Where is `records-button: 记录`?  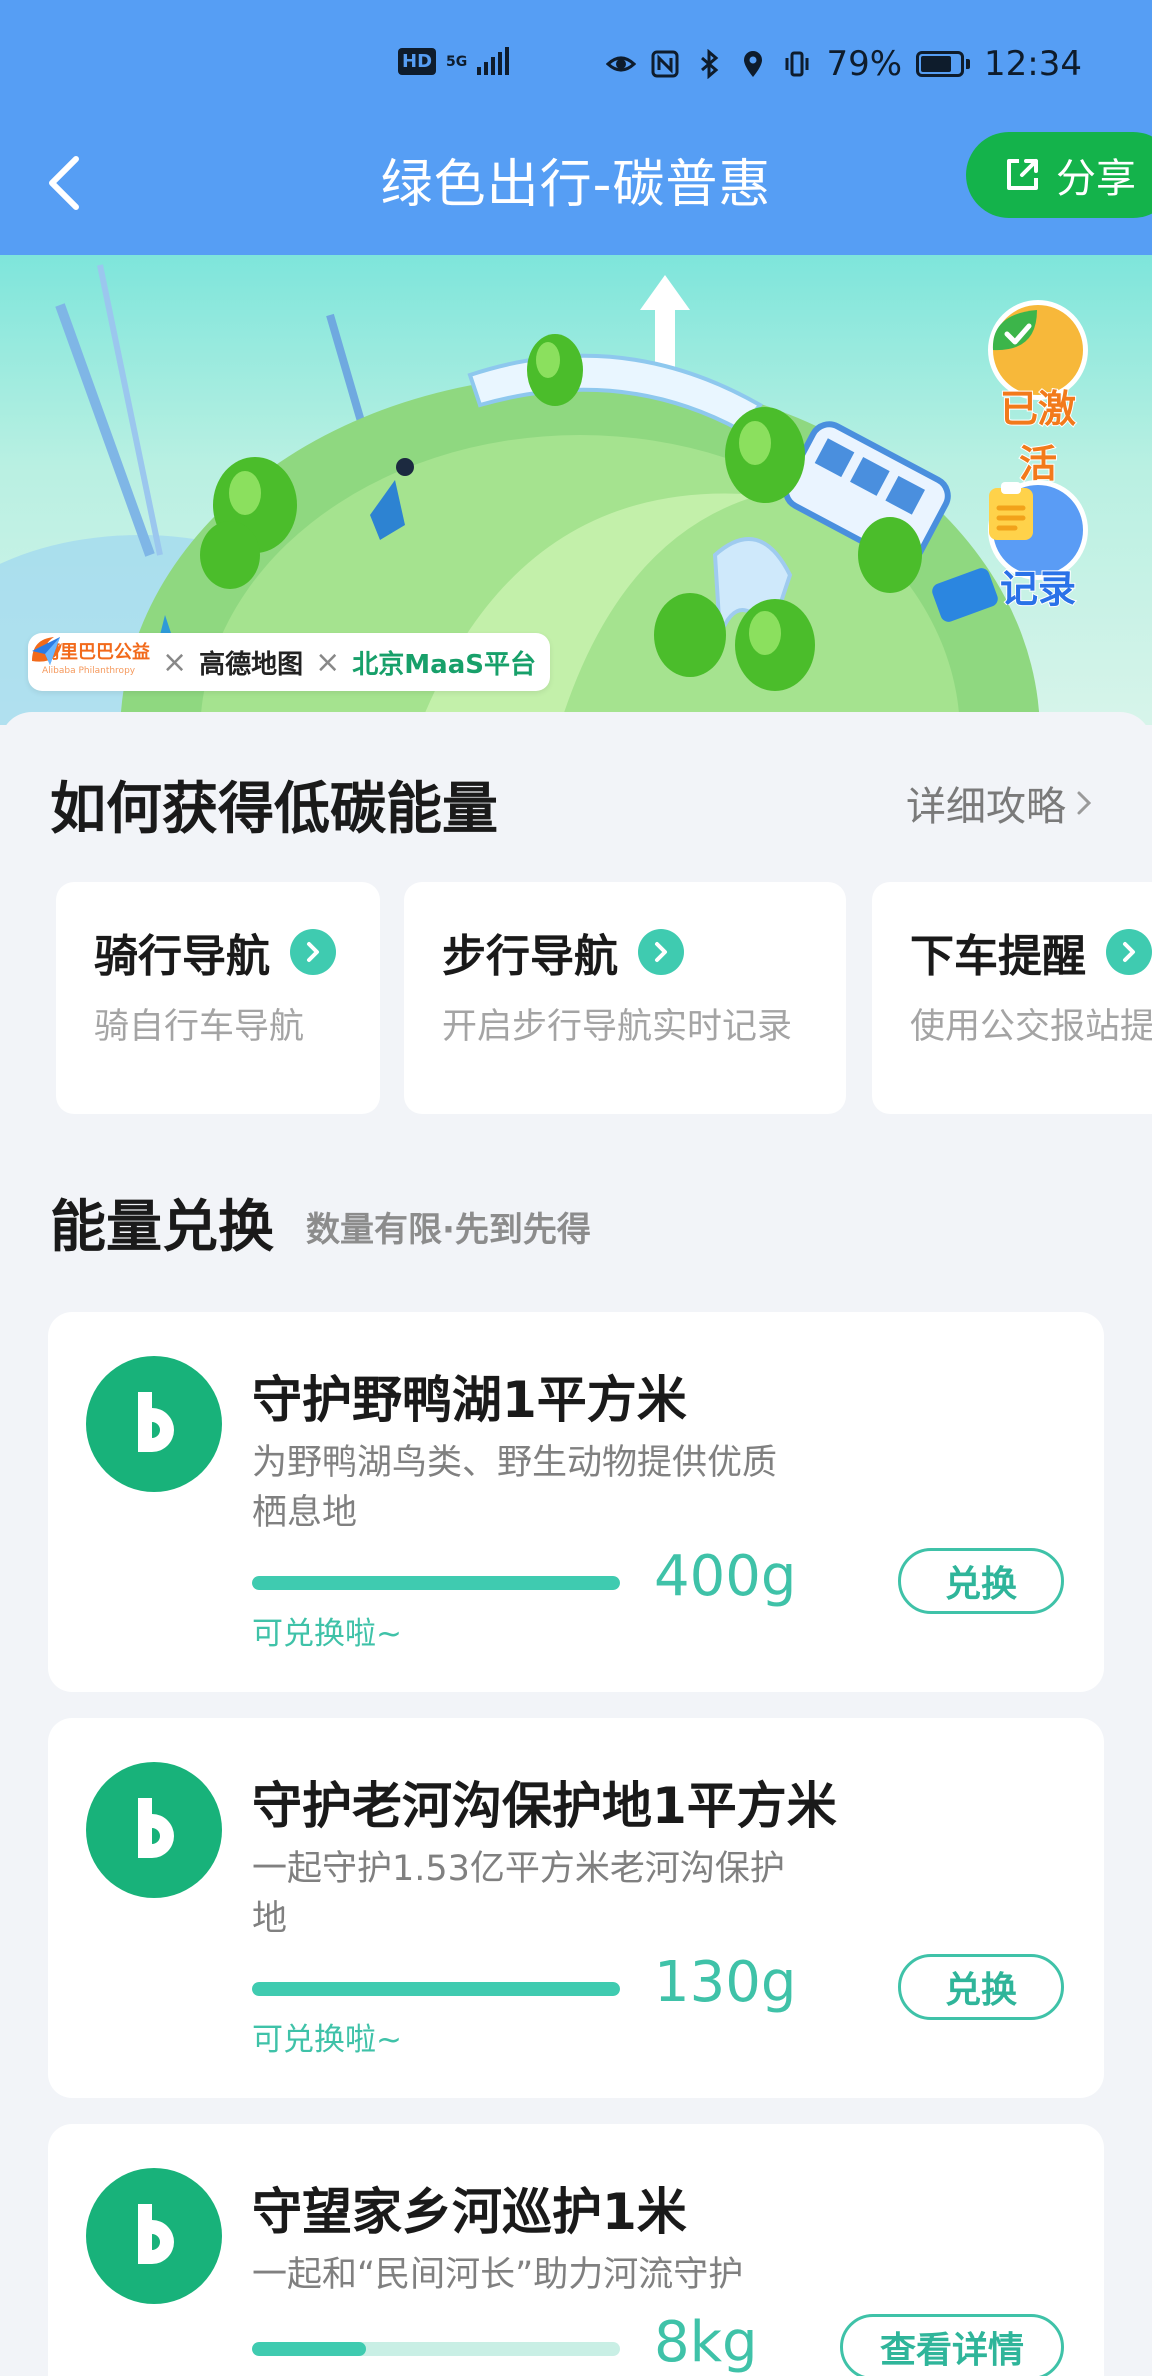
records-button: 记录 is located at coordinates (1038, 546).